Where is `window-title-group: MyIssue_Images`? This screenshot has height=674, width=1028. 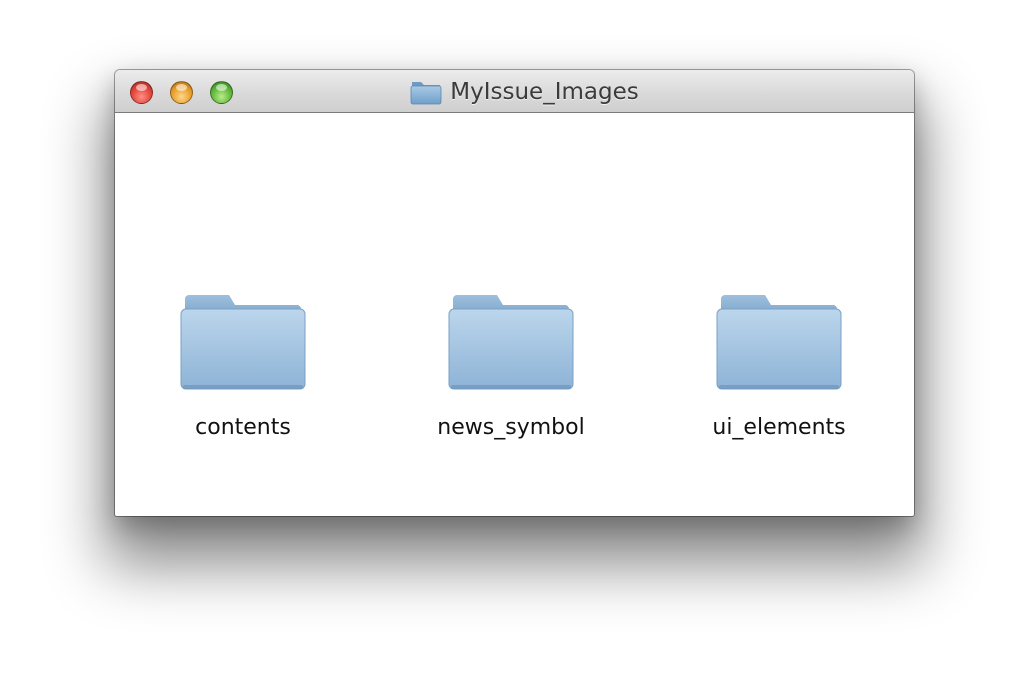 window-title-group: MyIssue_Images is located at coordinates (514, 91).